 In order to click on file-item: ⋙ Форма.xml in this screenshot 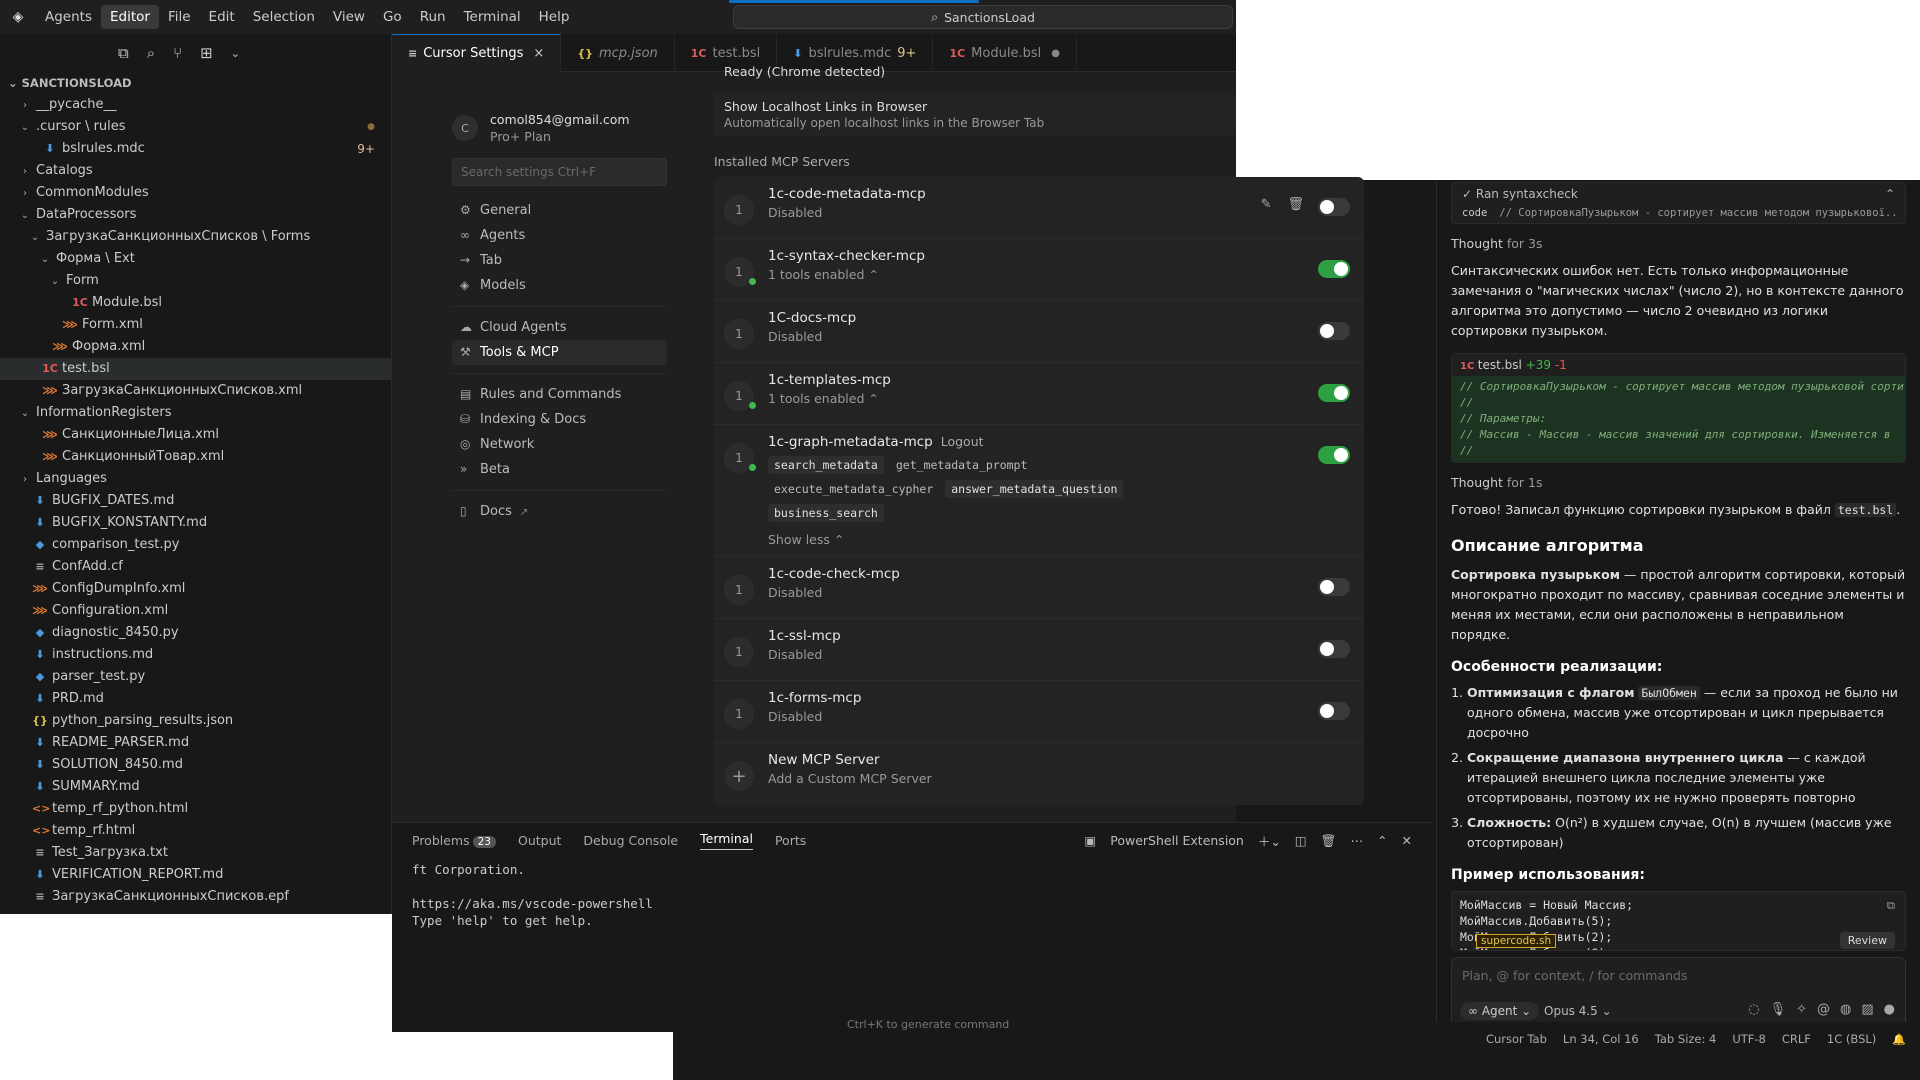, I will do `click(195, 347)`.